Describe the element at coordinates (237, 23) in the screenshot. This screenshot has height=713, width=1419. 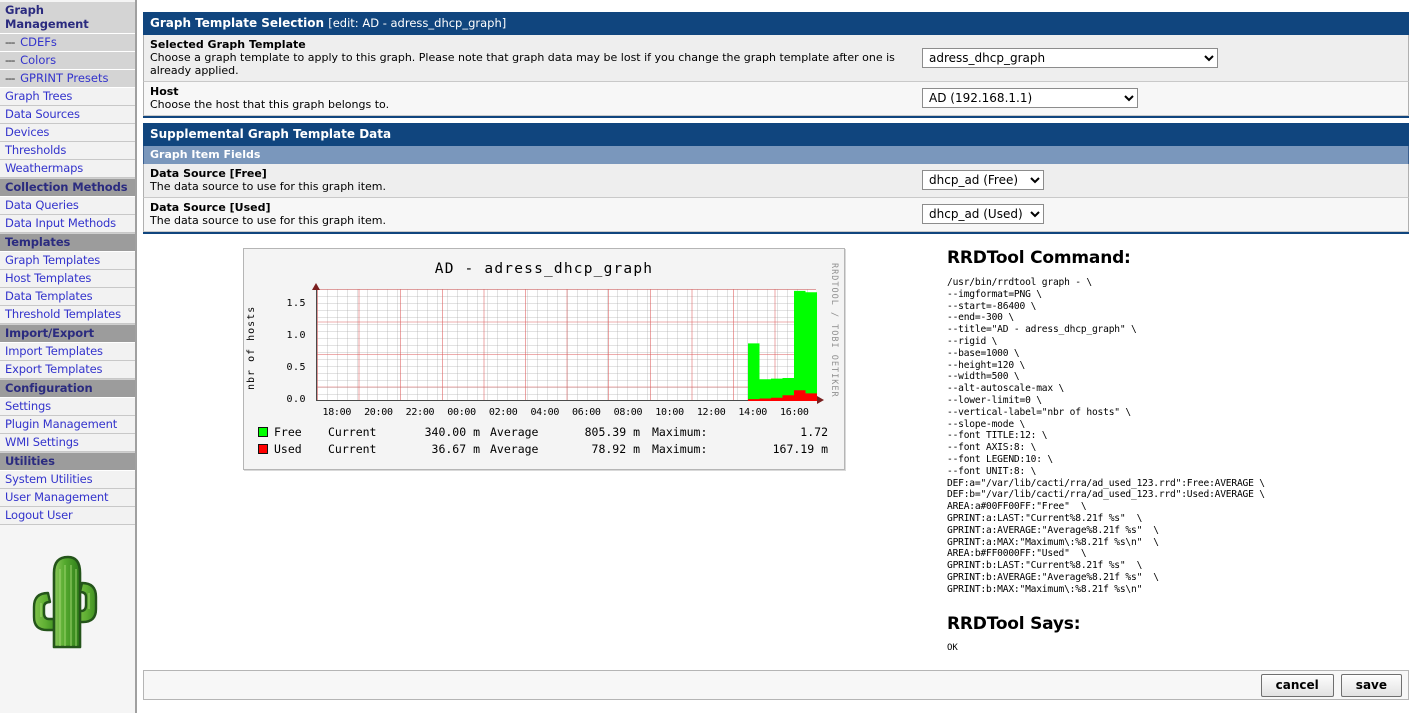
I see `panel-title: Graph Template Selection` at that location.